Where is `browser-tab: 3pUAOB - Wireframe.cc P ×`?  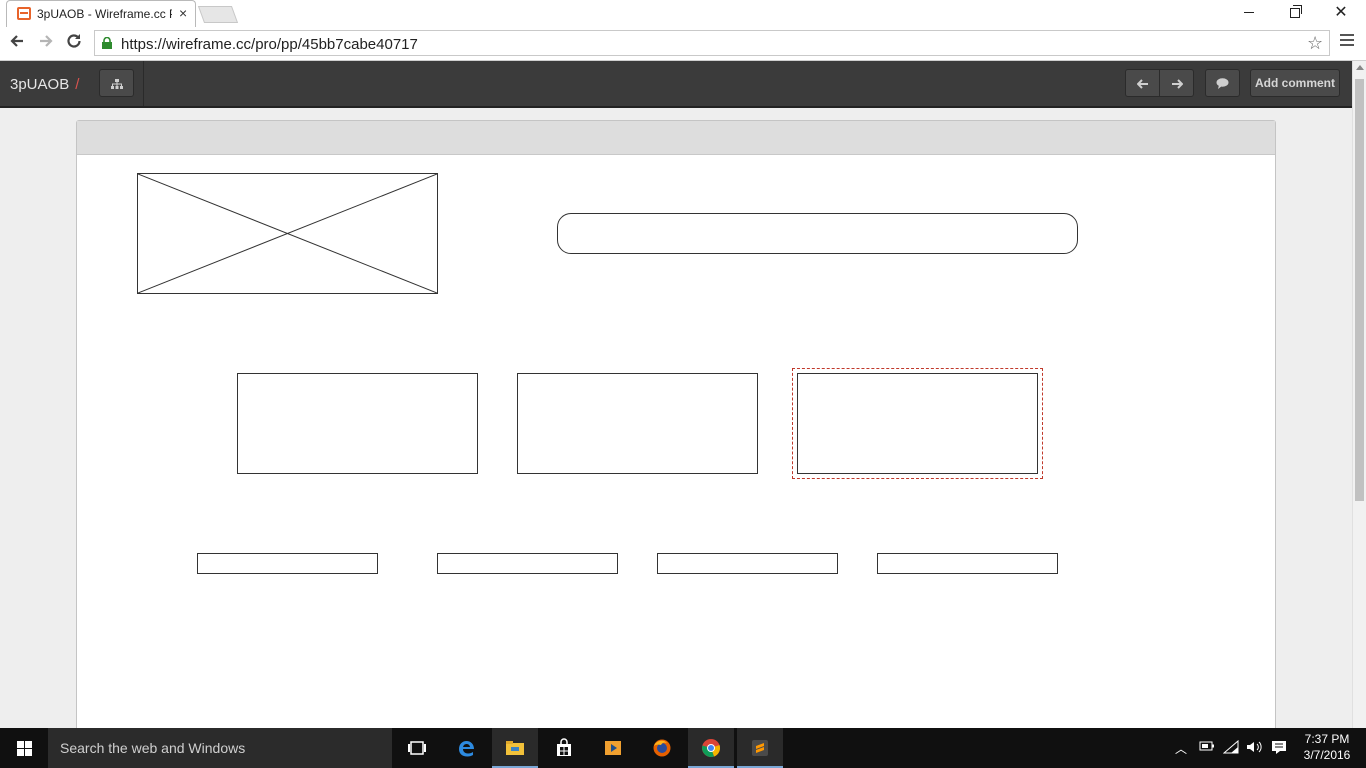
browser-tab: 3pUAOB - Wireframe.cc P × is located at coordinates (101, 13).